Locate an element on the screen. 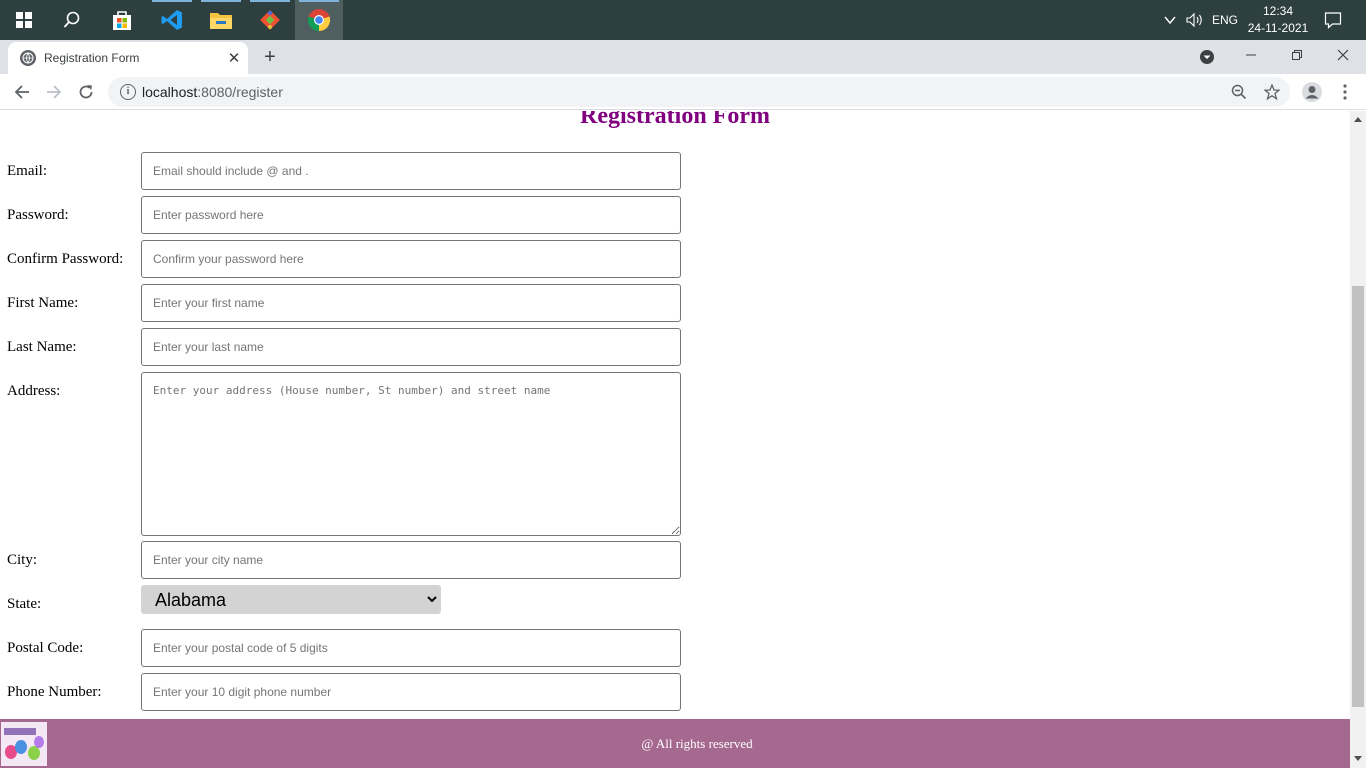 The image size is (1366, 768). browser-tab: Registration Form ✕ is located at coordinates (128, 58).